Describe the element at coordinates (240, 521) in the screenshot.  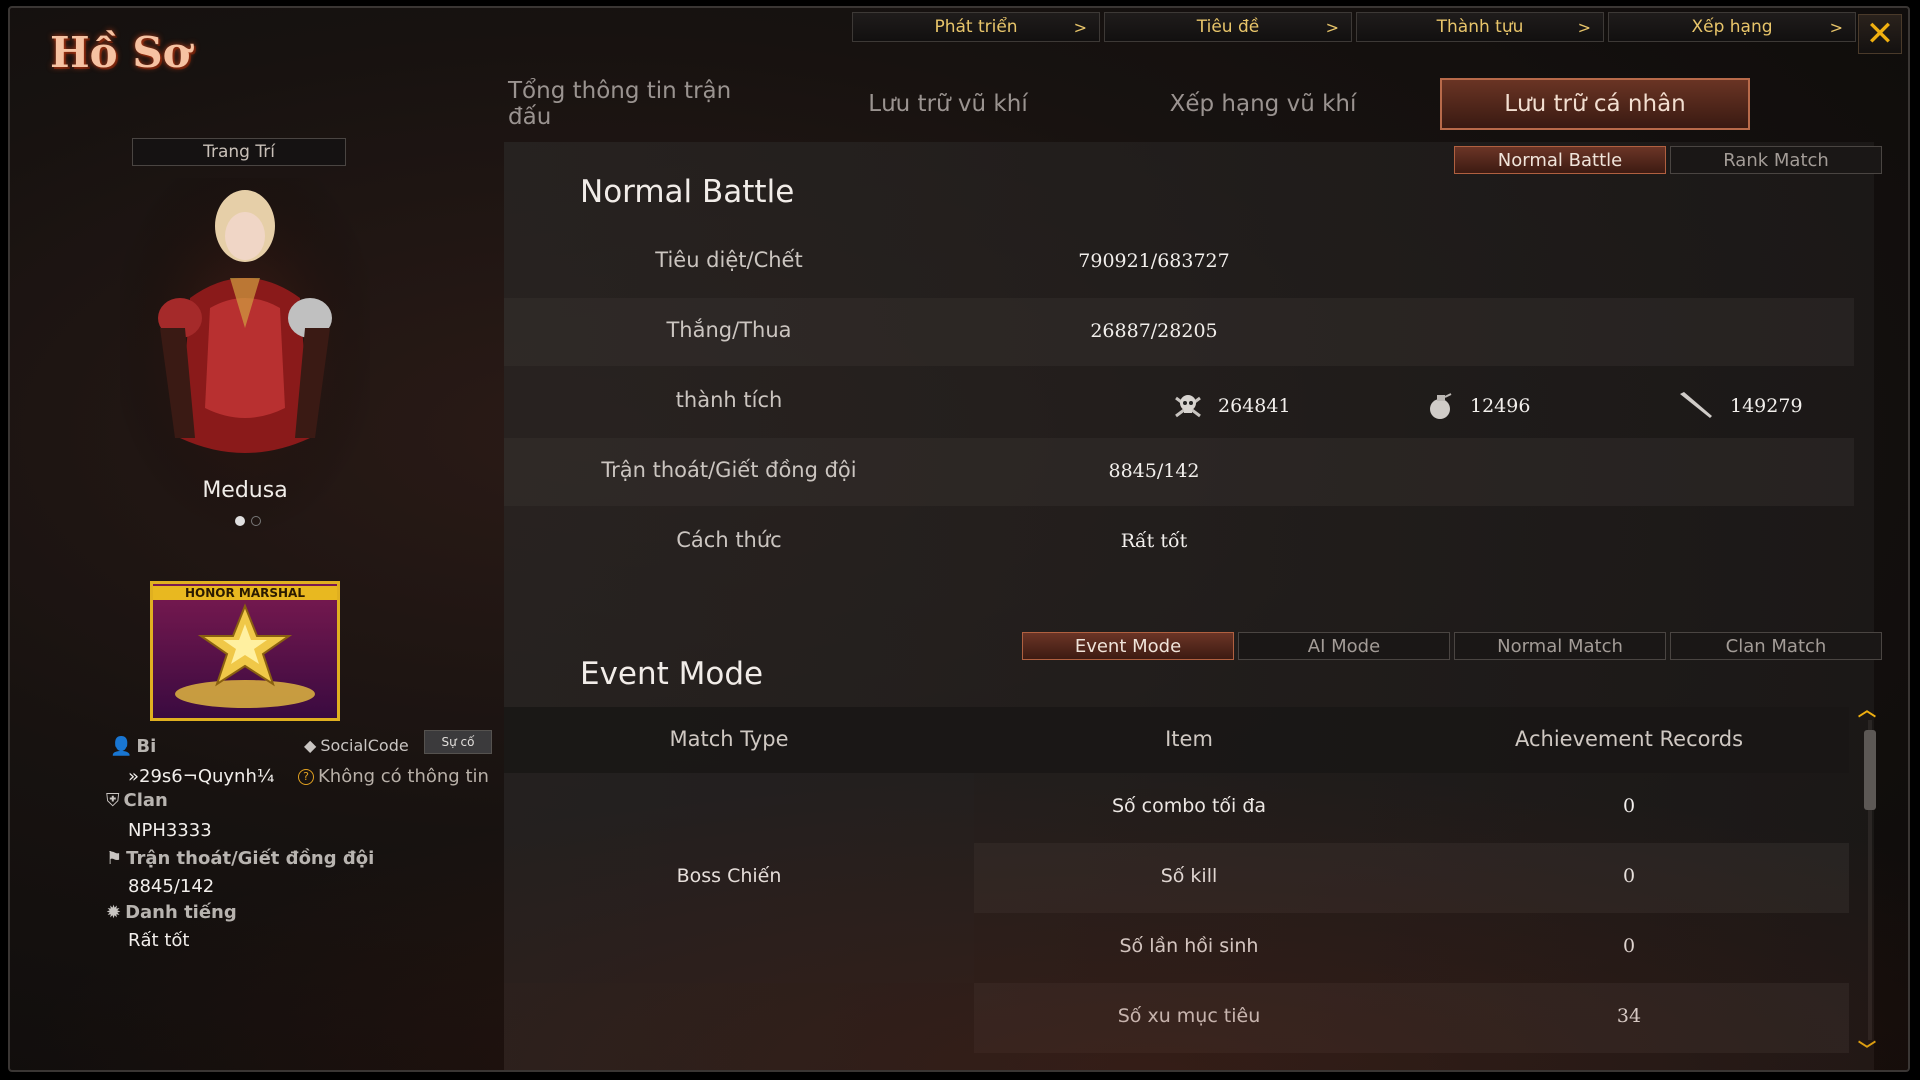
I see `pager-dot-active` at that location.